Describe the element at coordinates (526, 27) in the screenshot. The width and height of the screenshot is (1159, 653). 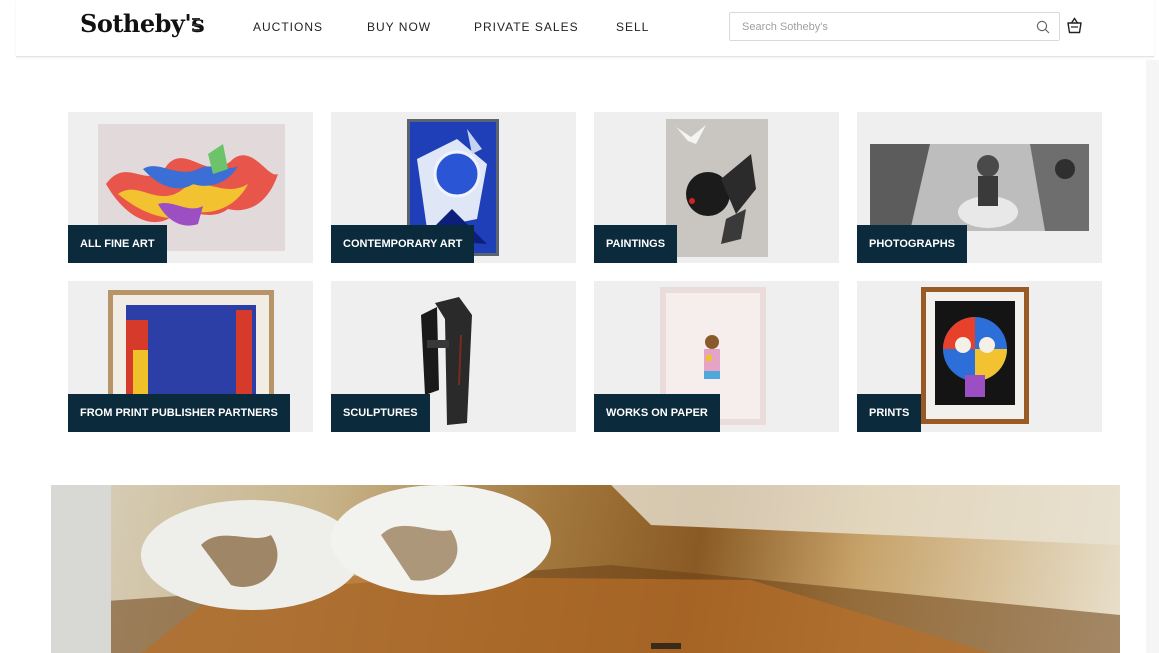
I see `nav-private-sales: PRIVATE SALES` at that location.